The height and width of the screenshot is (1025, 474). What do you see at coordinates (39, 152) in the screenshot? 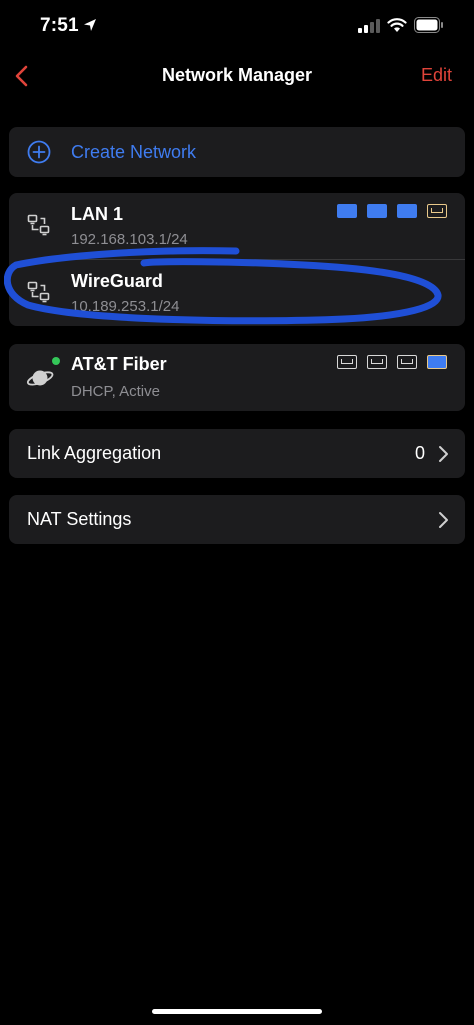
I see `plus-circle-icon` at bounding box center [39, 152].